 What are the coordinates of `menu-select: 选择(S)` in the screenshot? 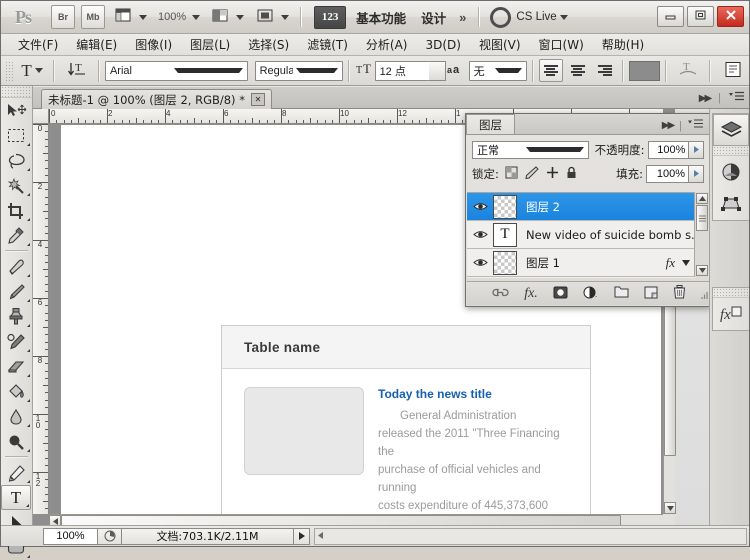 It's located at (268, 44).